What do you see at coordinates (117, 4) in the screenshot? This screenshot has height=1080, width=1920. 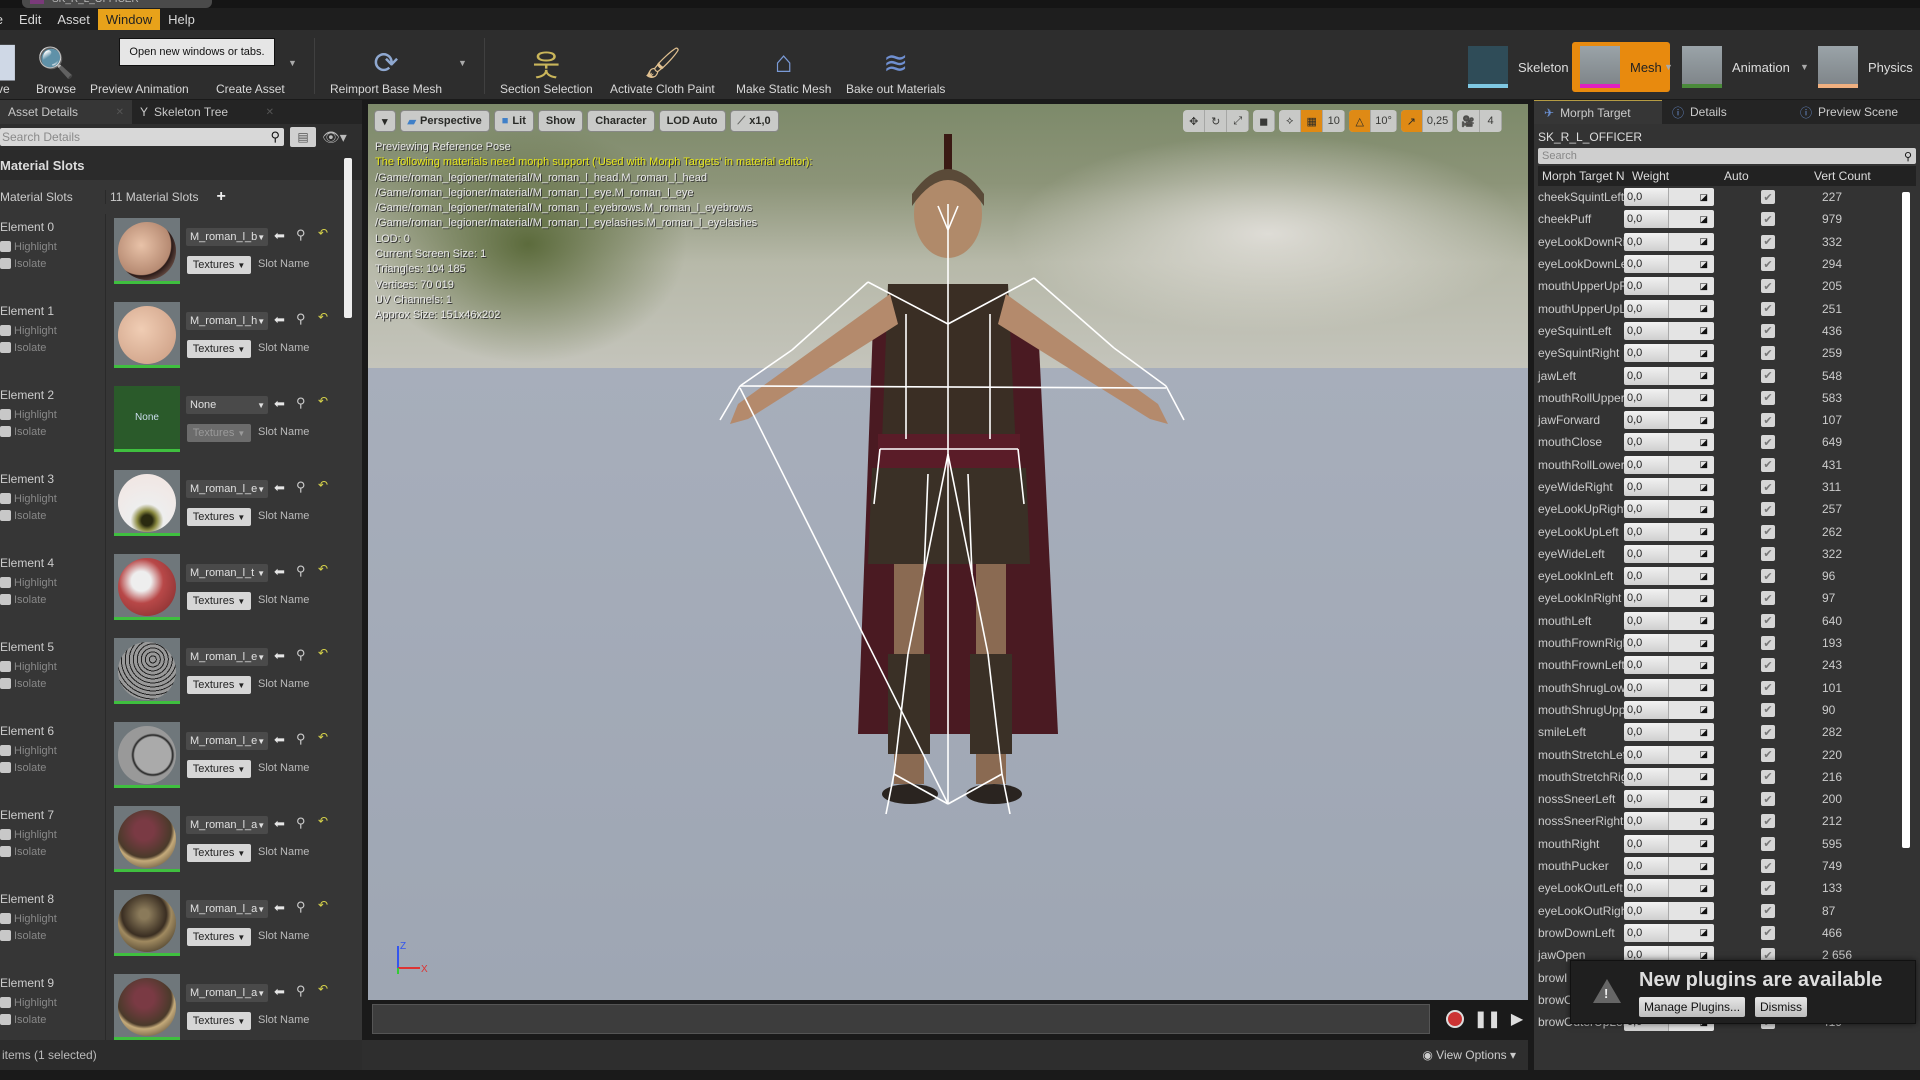 I see `document-tab: SK_R_L_OFFICER` at bounding box center [117, 4].